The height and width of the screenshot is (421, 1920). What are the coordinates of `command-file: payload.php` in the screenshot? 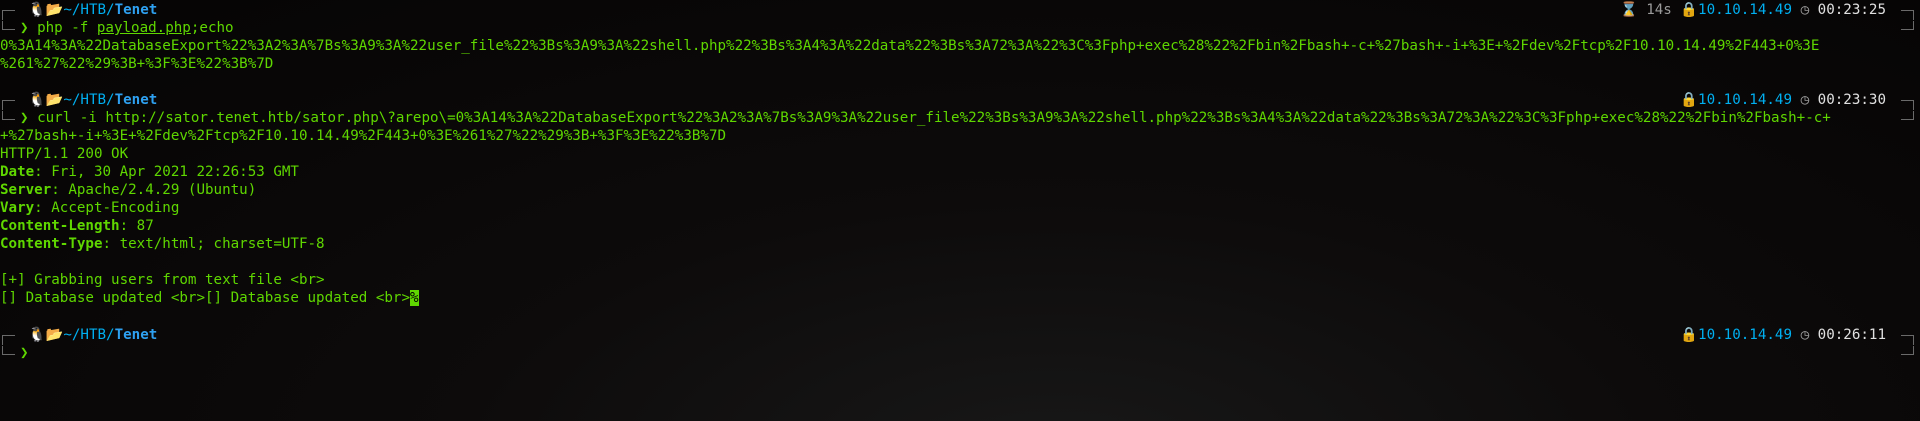 It's located at (143, 28).